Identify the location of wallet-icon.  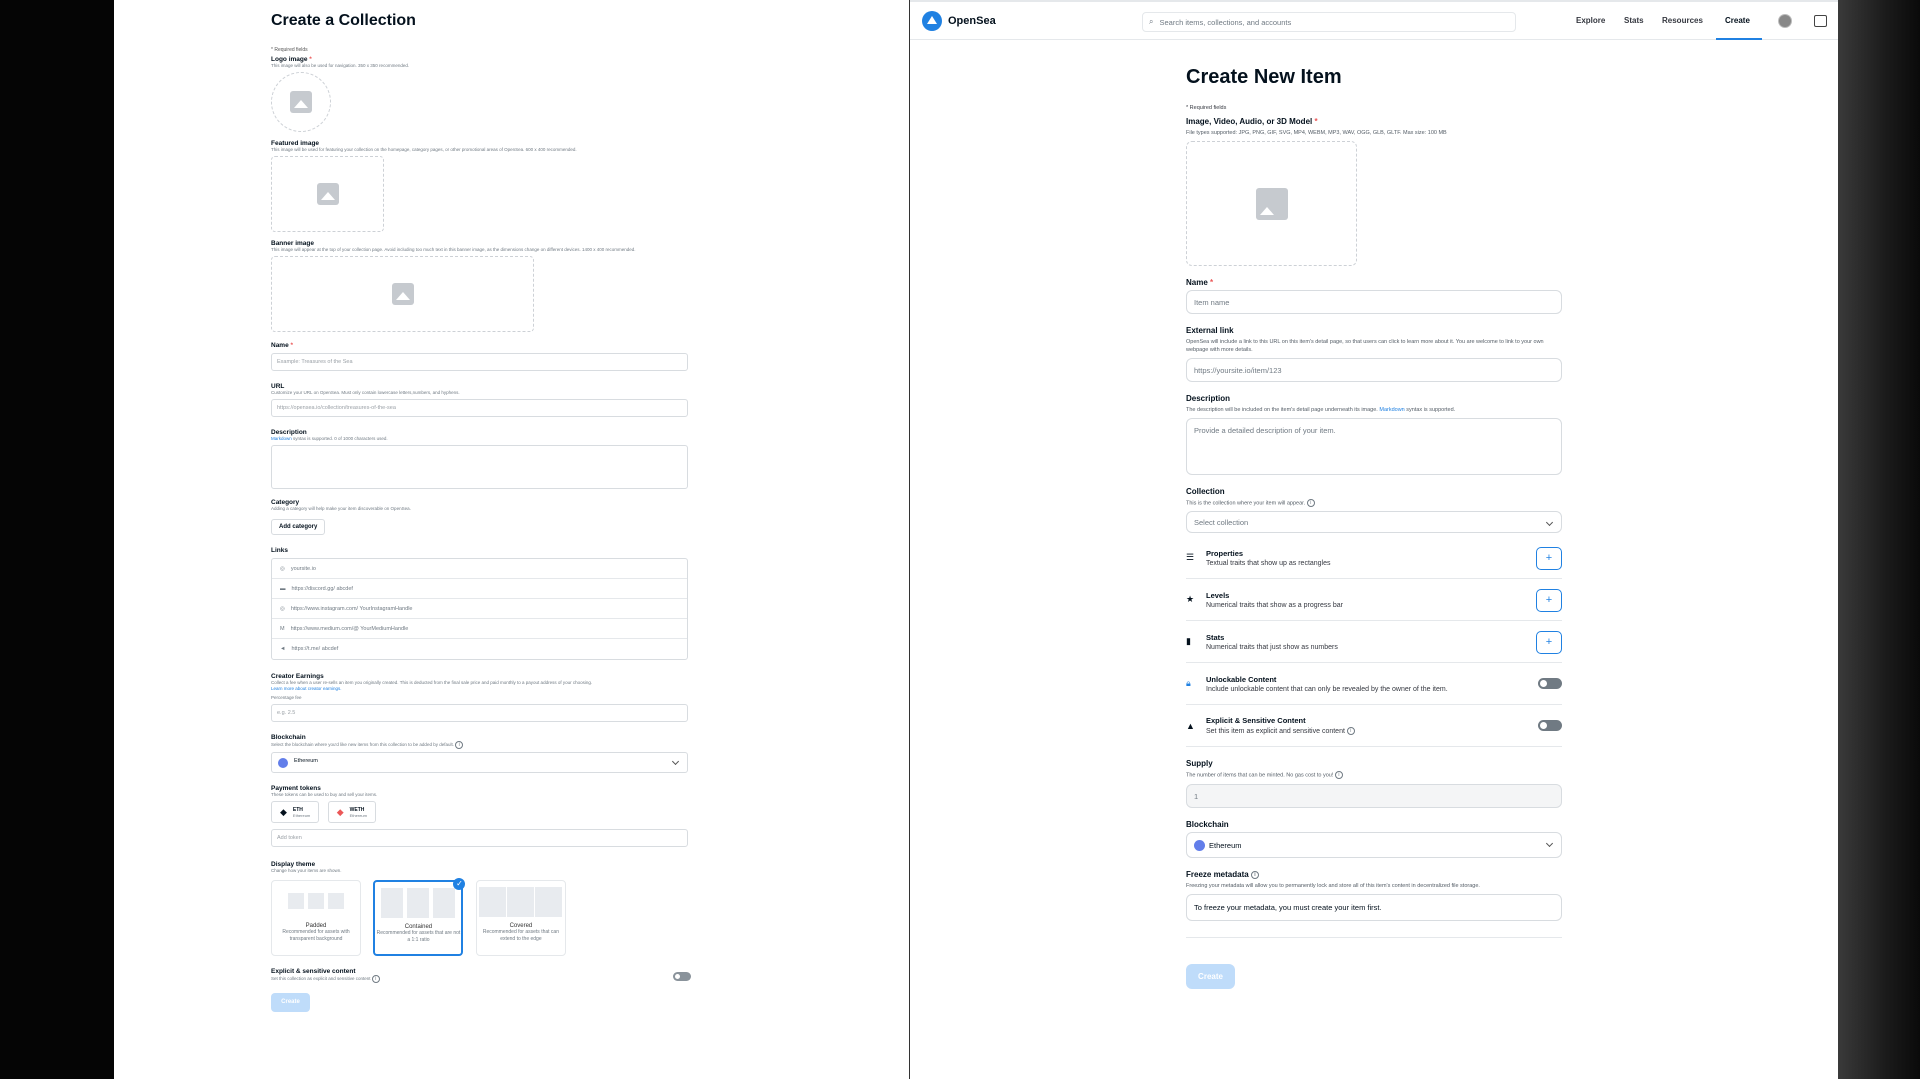
(1820, 21).